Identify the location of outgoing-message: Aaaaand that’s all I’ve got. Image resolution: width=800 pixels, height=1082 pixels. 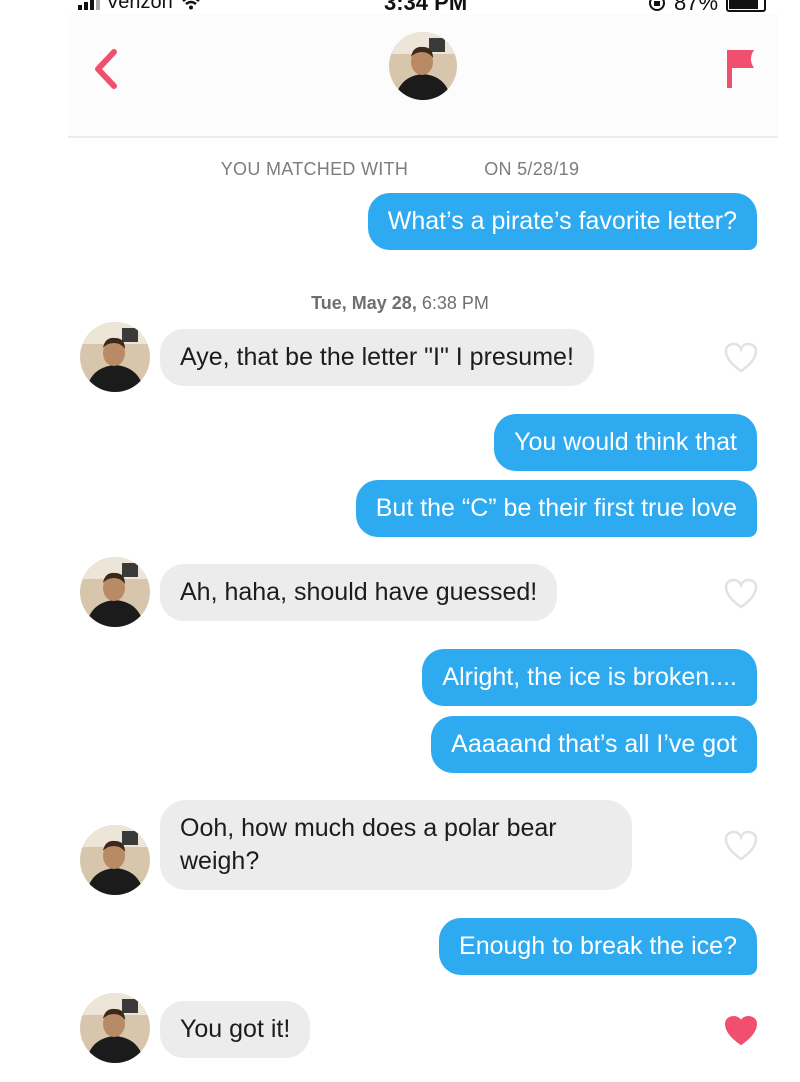
(594, 744).